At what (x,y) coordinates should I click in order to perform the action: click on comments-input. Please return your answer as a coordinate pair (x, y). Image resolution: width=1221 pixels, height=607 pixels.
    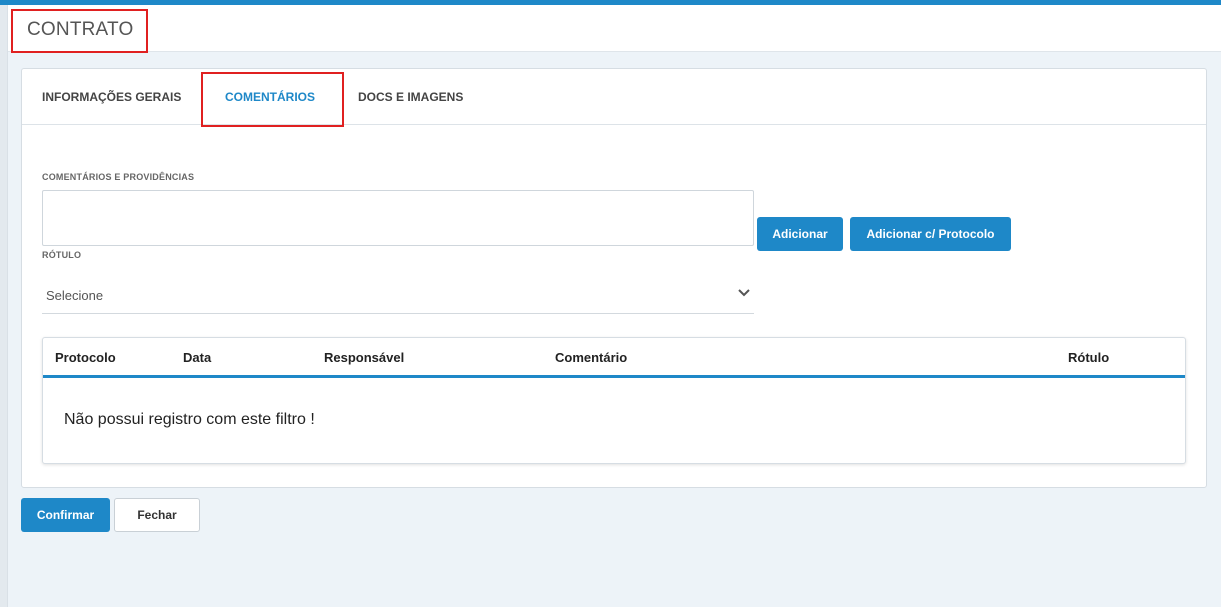
    Looking at the image, I should click on (398, 218).